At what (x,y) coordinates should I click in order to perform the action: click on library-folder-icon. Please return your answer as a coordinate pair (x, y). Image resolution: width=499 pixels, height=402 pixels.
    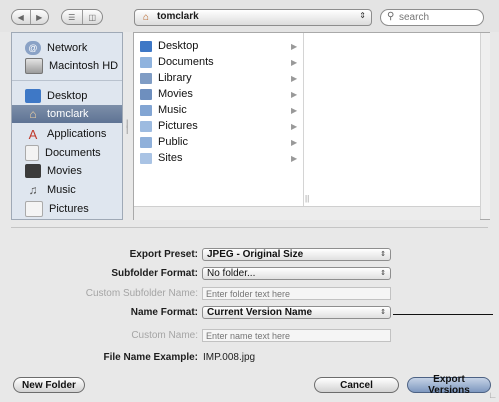
    Looking at the image, I should click on (146, 78).